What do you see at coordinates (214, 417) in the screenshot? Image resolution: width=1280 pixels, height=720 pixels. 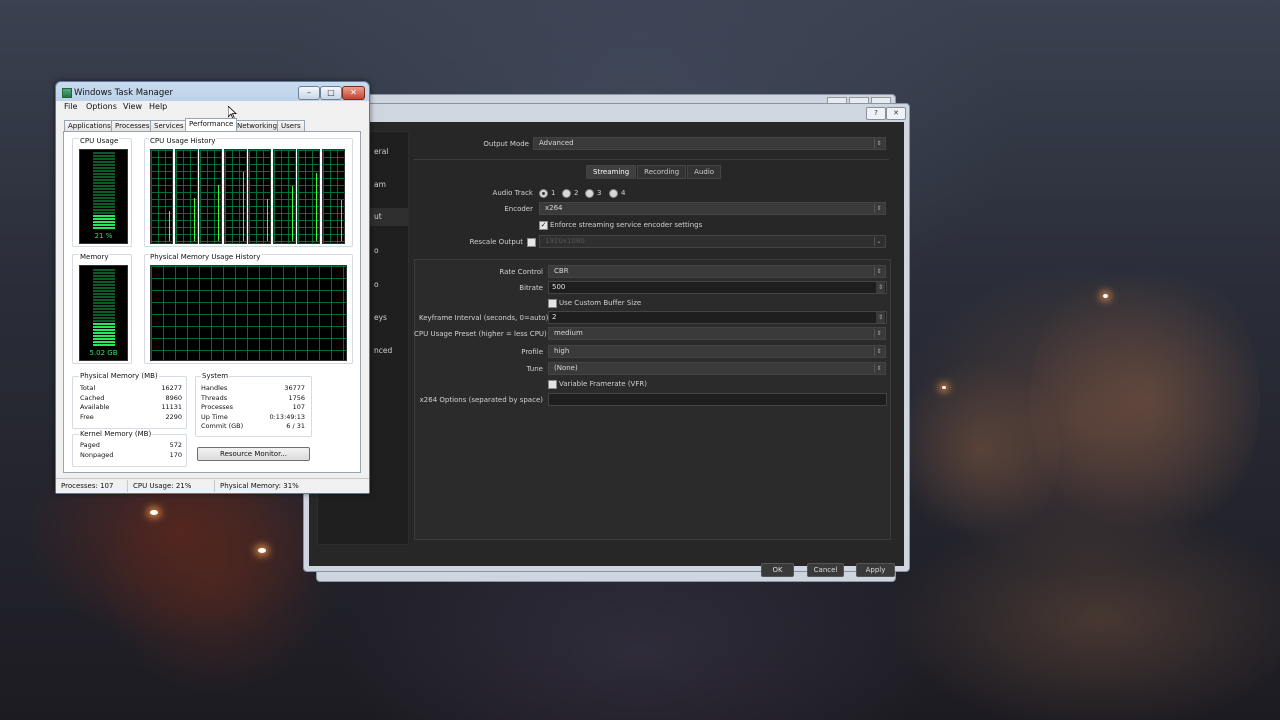 I see `stat-label: Up Time` at bounding box center [214, 417].